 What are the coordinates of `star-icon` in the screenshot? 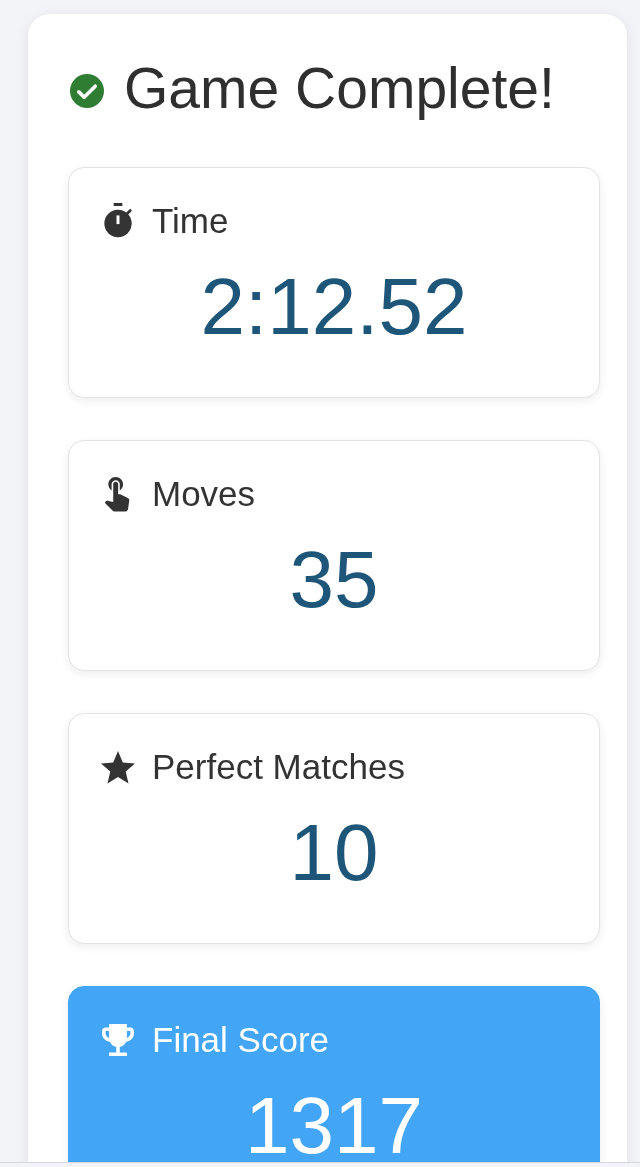 It's located at (118, 767).